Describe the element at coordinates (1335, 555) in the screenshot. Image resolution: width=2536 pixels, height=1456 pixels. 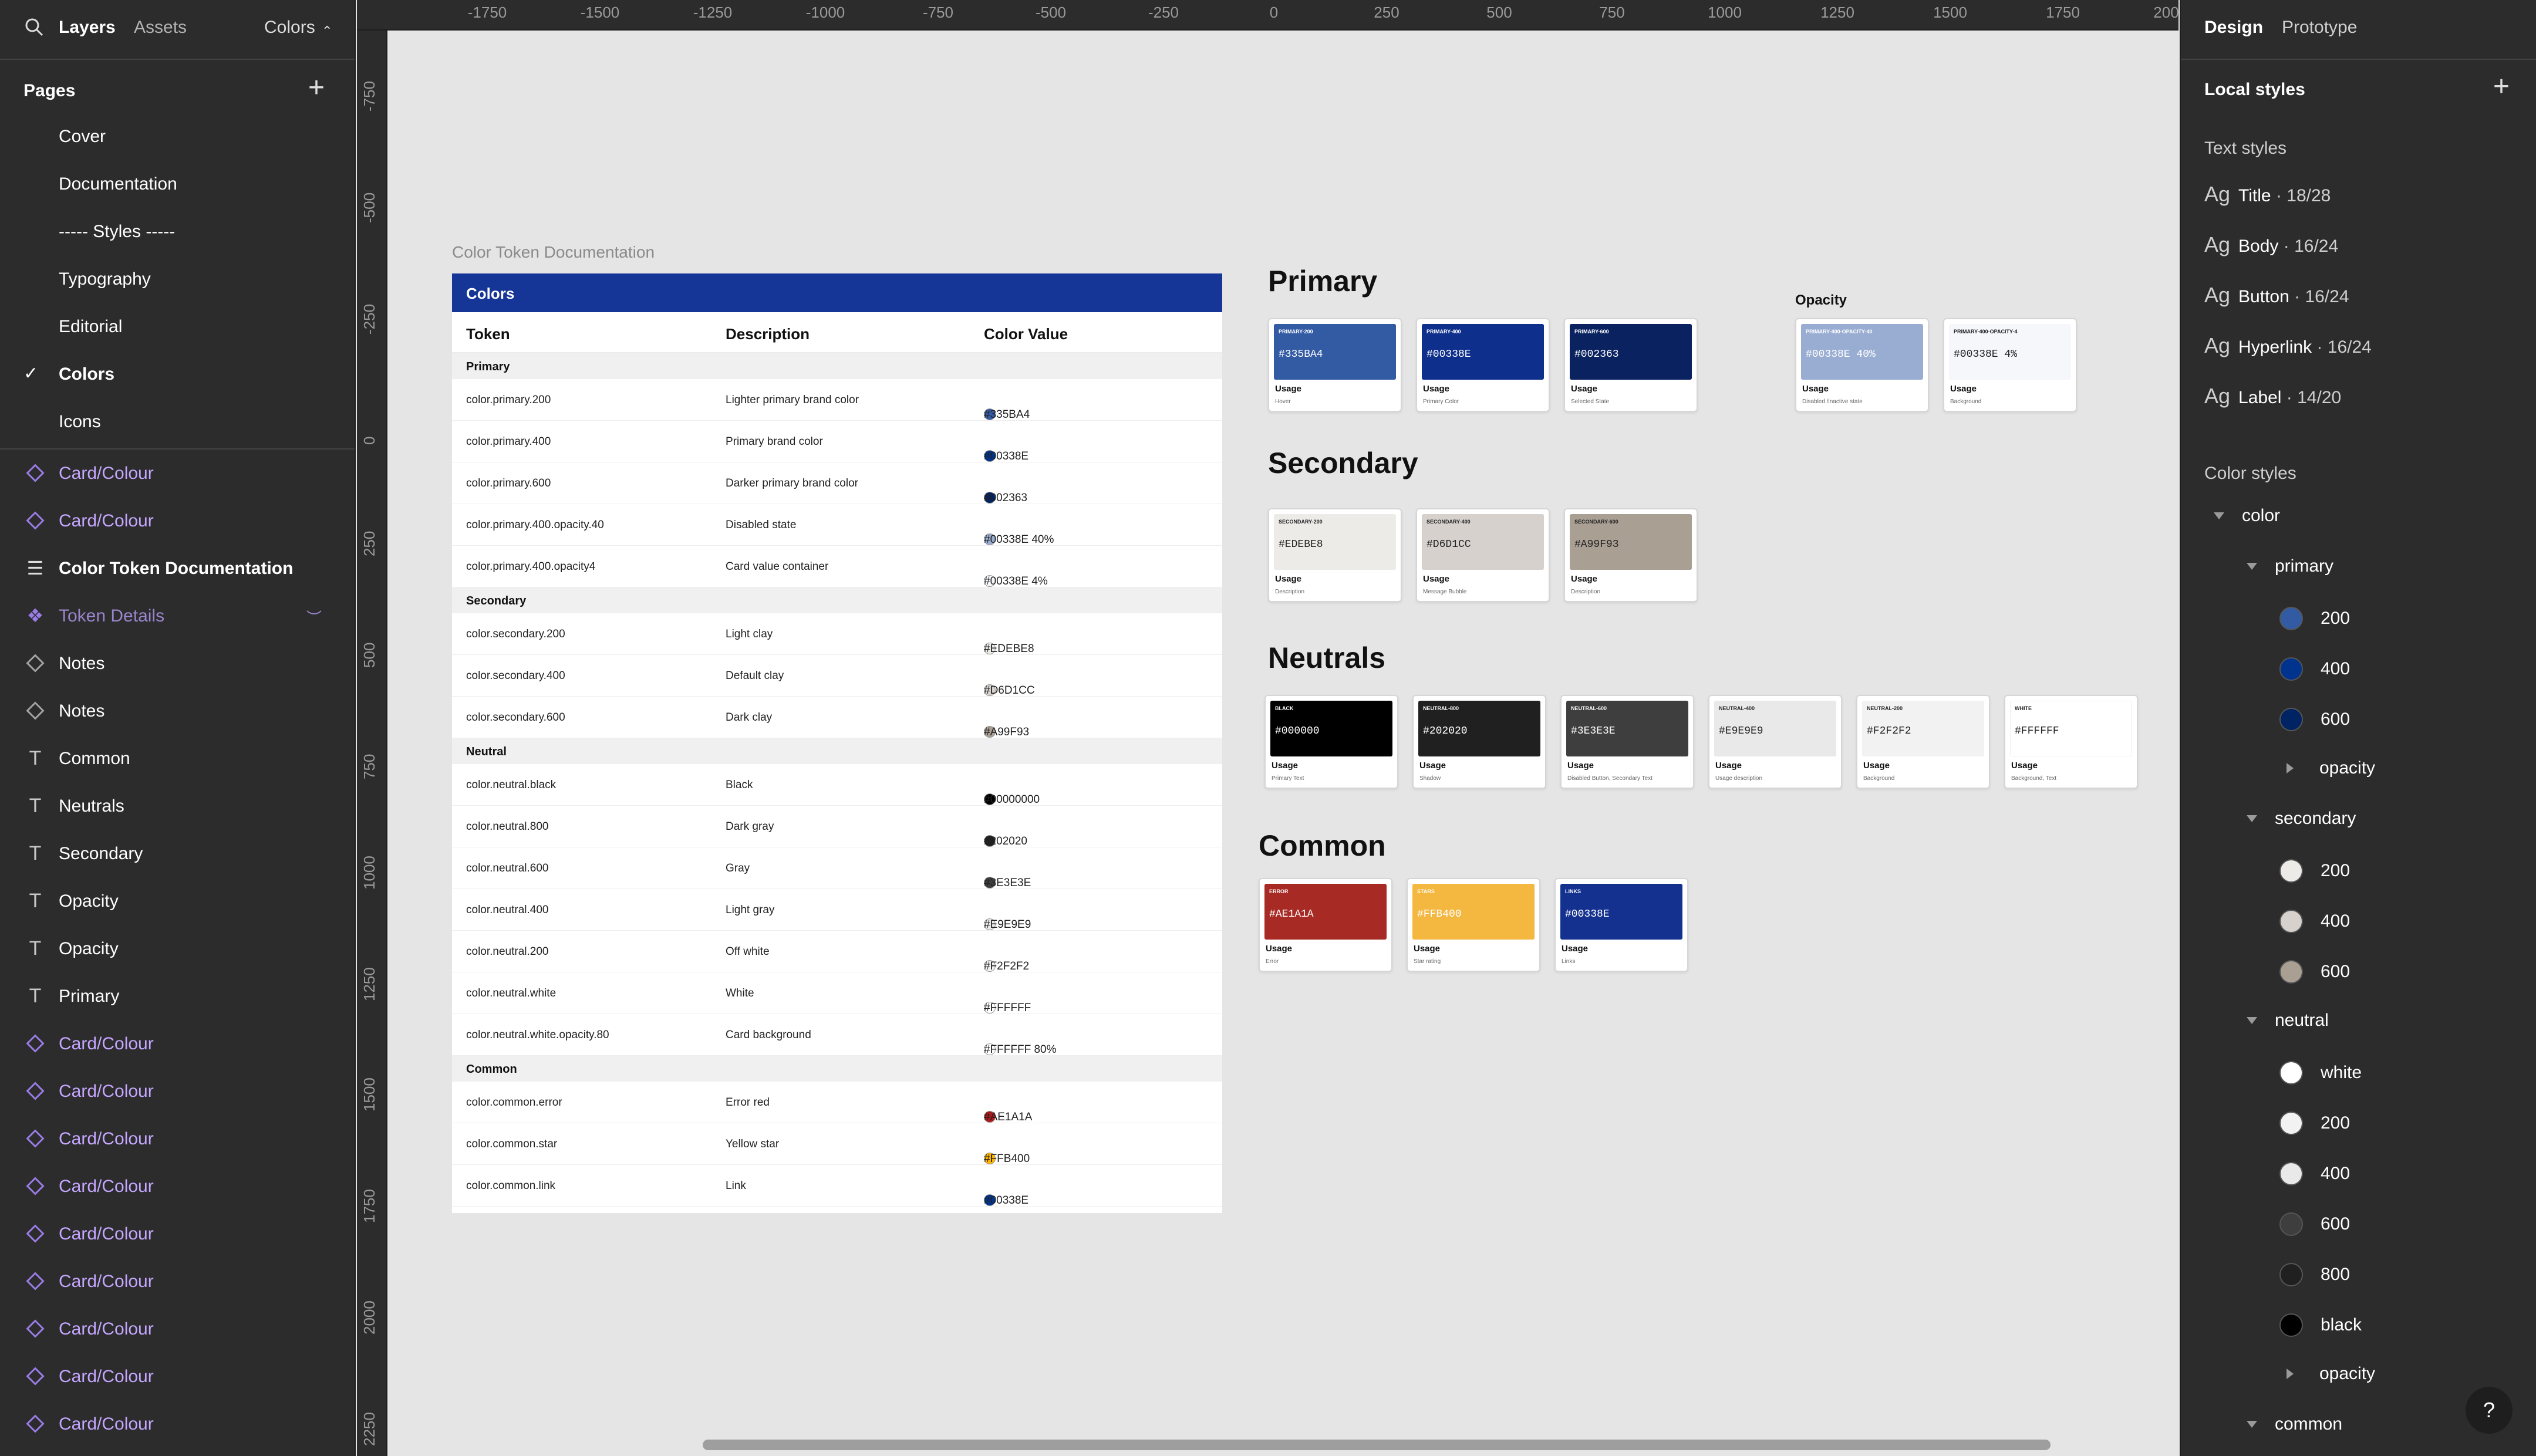
I see `color-card: SECONDARY-200 #EDEBE8 Usage Description` at that location.